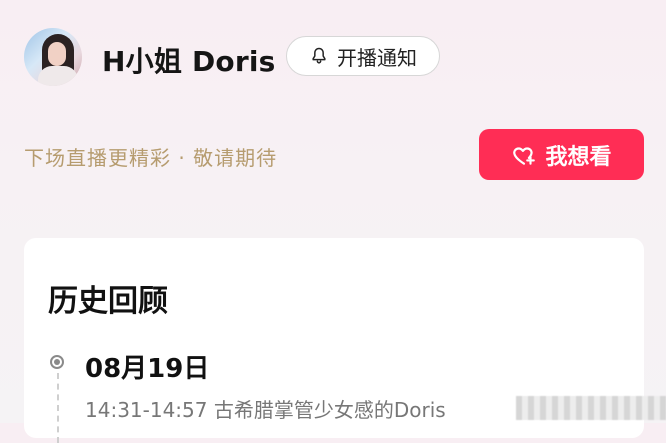  Describe the element at coordinates (57, 362) in the screenshot. I see `timeline-dot-icon` at that location.